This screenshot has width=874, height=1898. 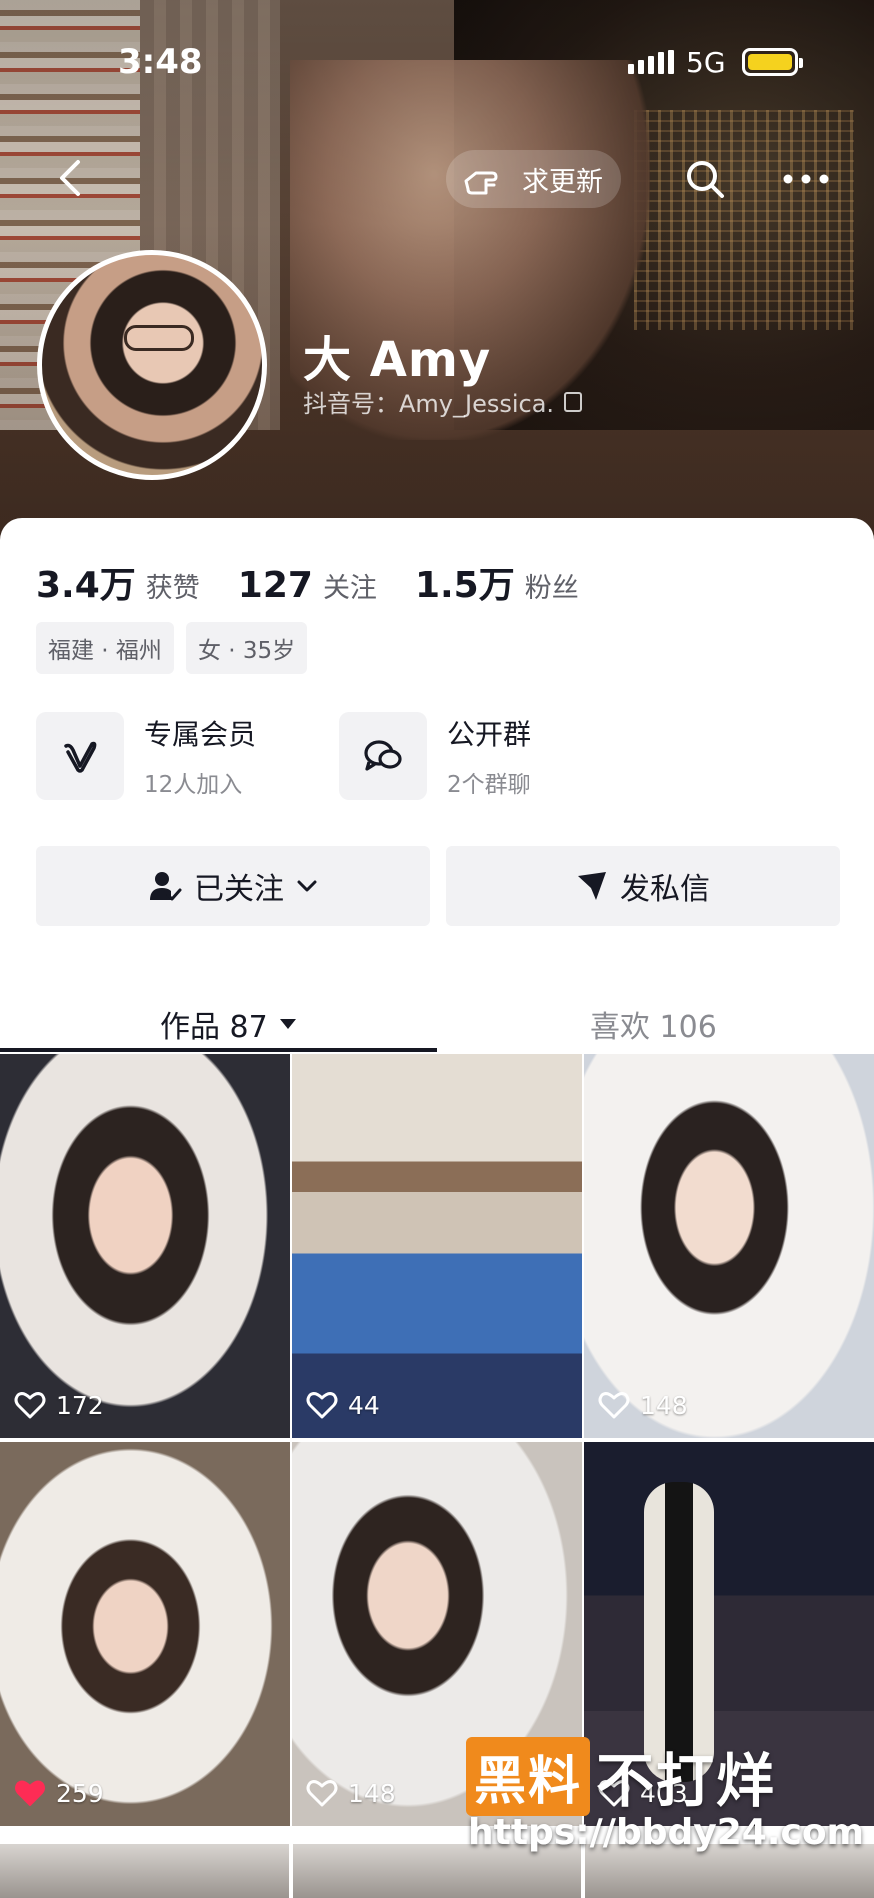 What do you see at coordinates (562, 182) in the screenshot?
I see `request-update-label: 求更新` at bounding box center [562, 182].